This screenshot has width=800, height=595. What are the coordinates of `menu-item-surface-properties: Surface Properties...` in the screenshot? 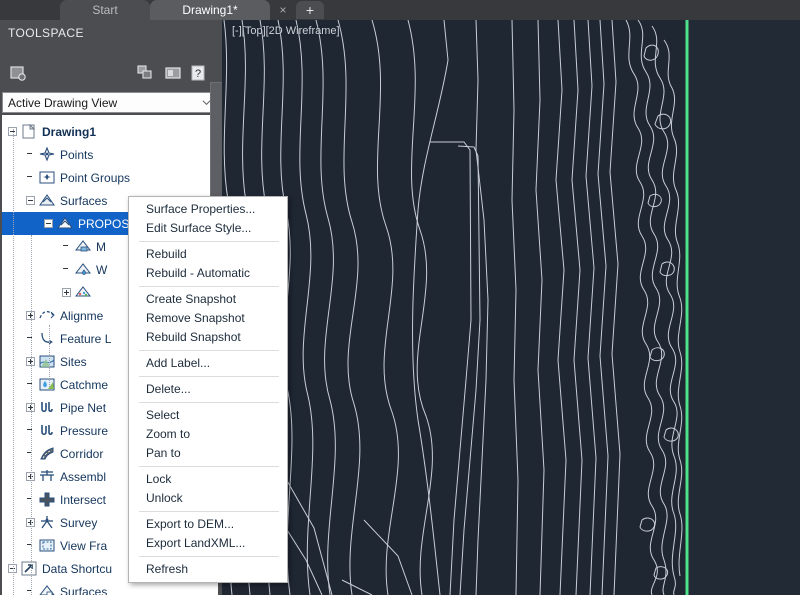 It's located at (208, 209).